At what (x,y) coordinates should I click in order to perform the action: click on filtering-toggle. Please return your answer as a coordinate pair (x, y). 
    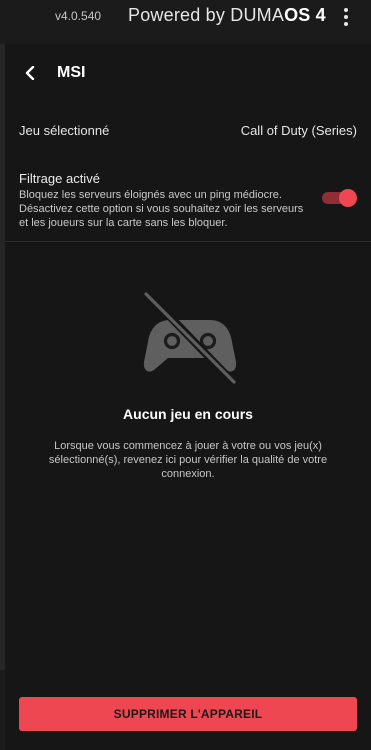
    Looking at the image, I should click on (339, 198).